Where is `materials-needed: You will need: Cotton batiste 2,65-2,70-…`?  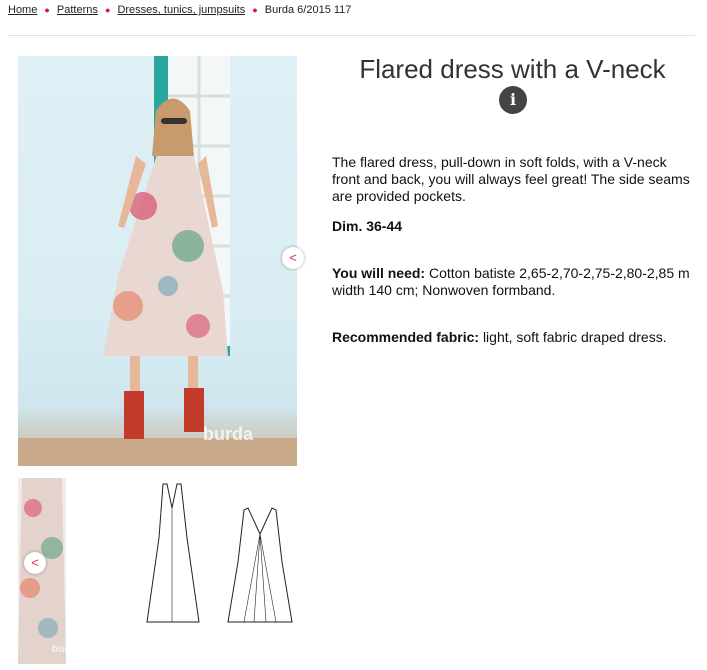
materials-needed: You will need: Cotton batiste 2,65-2,70-… is located at coordinates (515, 282).